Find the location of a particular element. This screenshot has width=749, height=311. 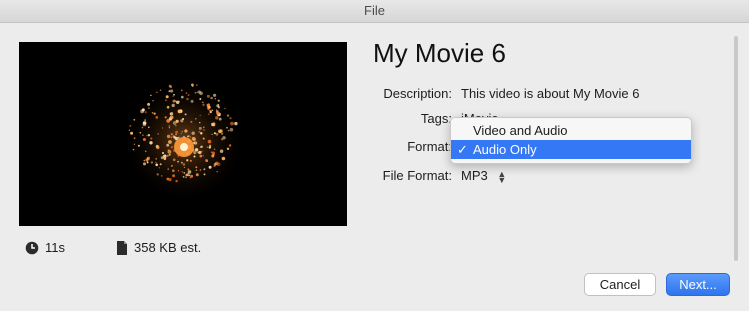

checkmark-icon: ✓ is located at coordinates (462, 149).